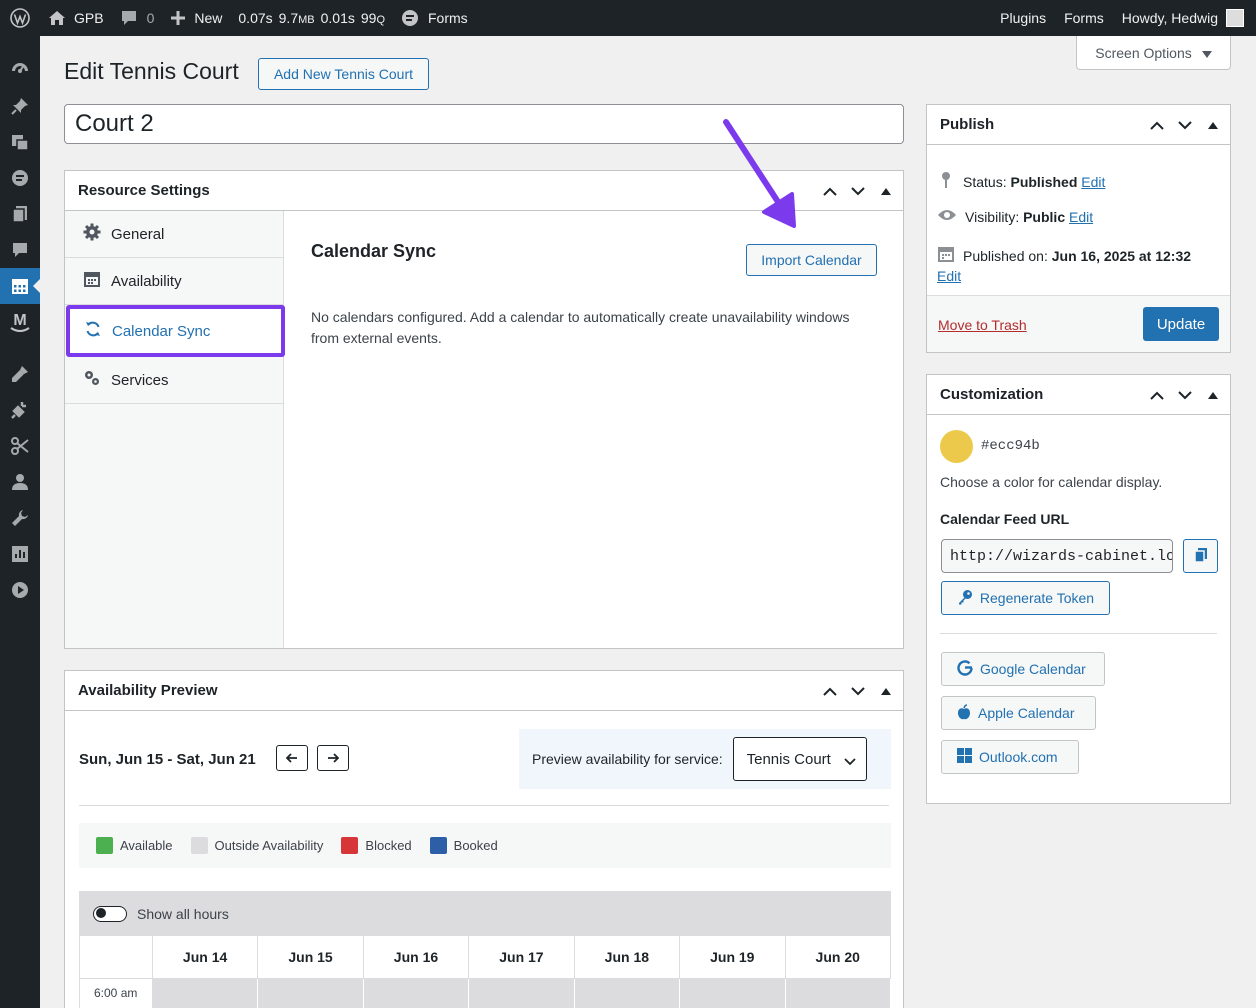  I want to click on perf-time: 0.07s, so click(255, 18).